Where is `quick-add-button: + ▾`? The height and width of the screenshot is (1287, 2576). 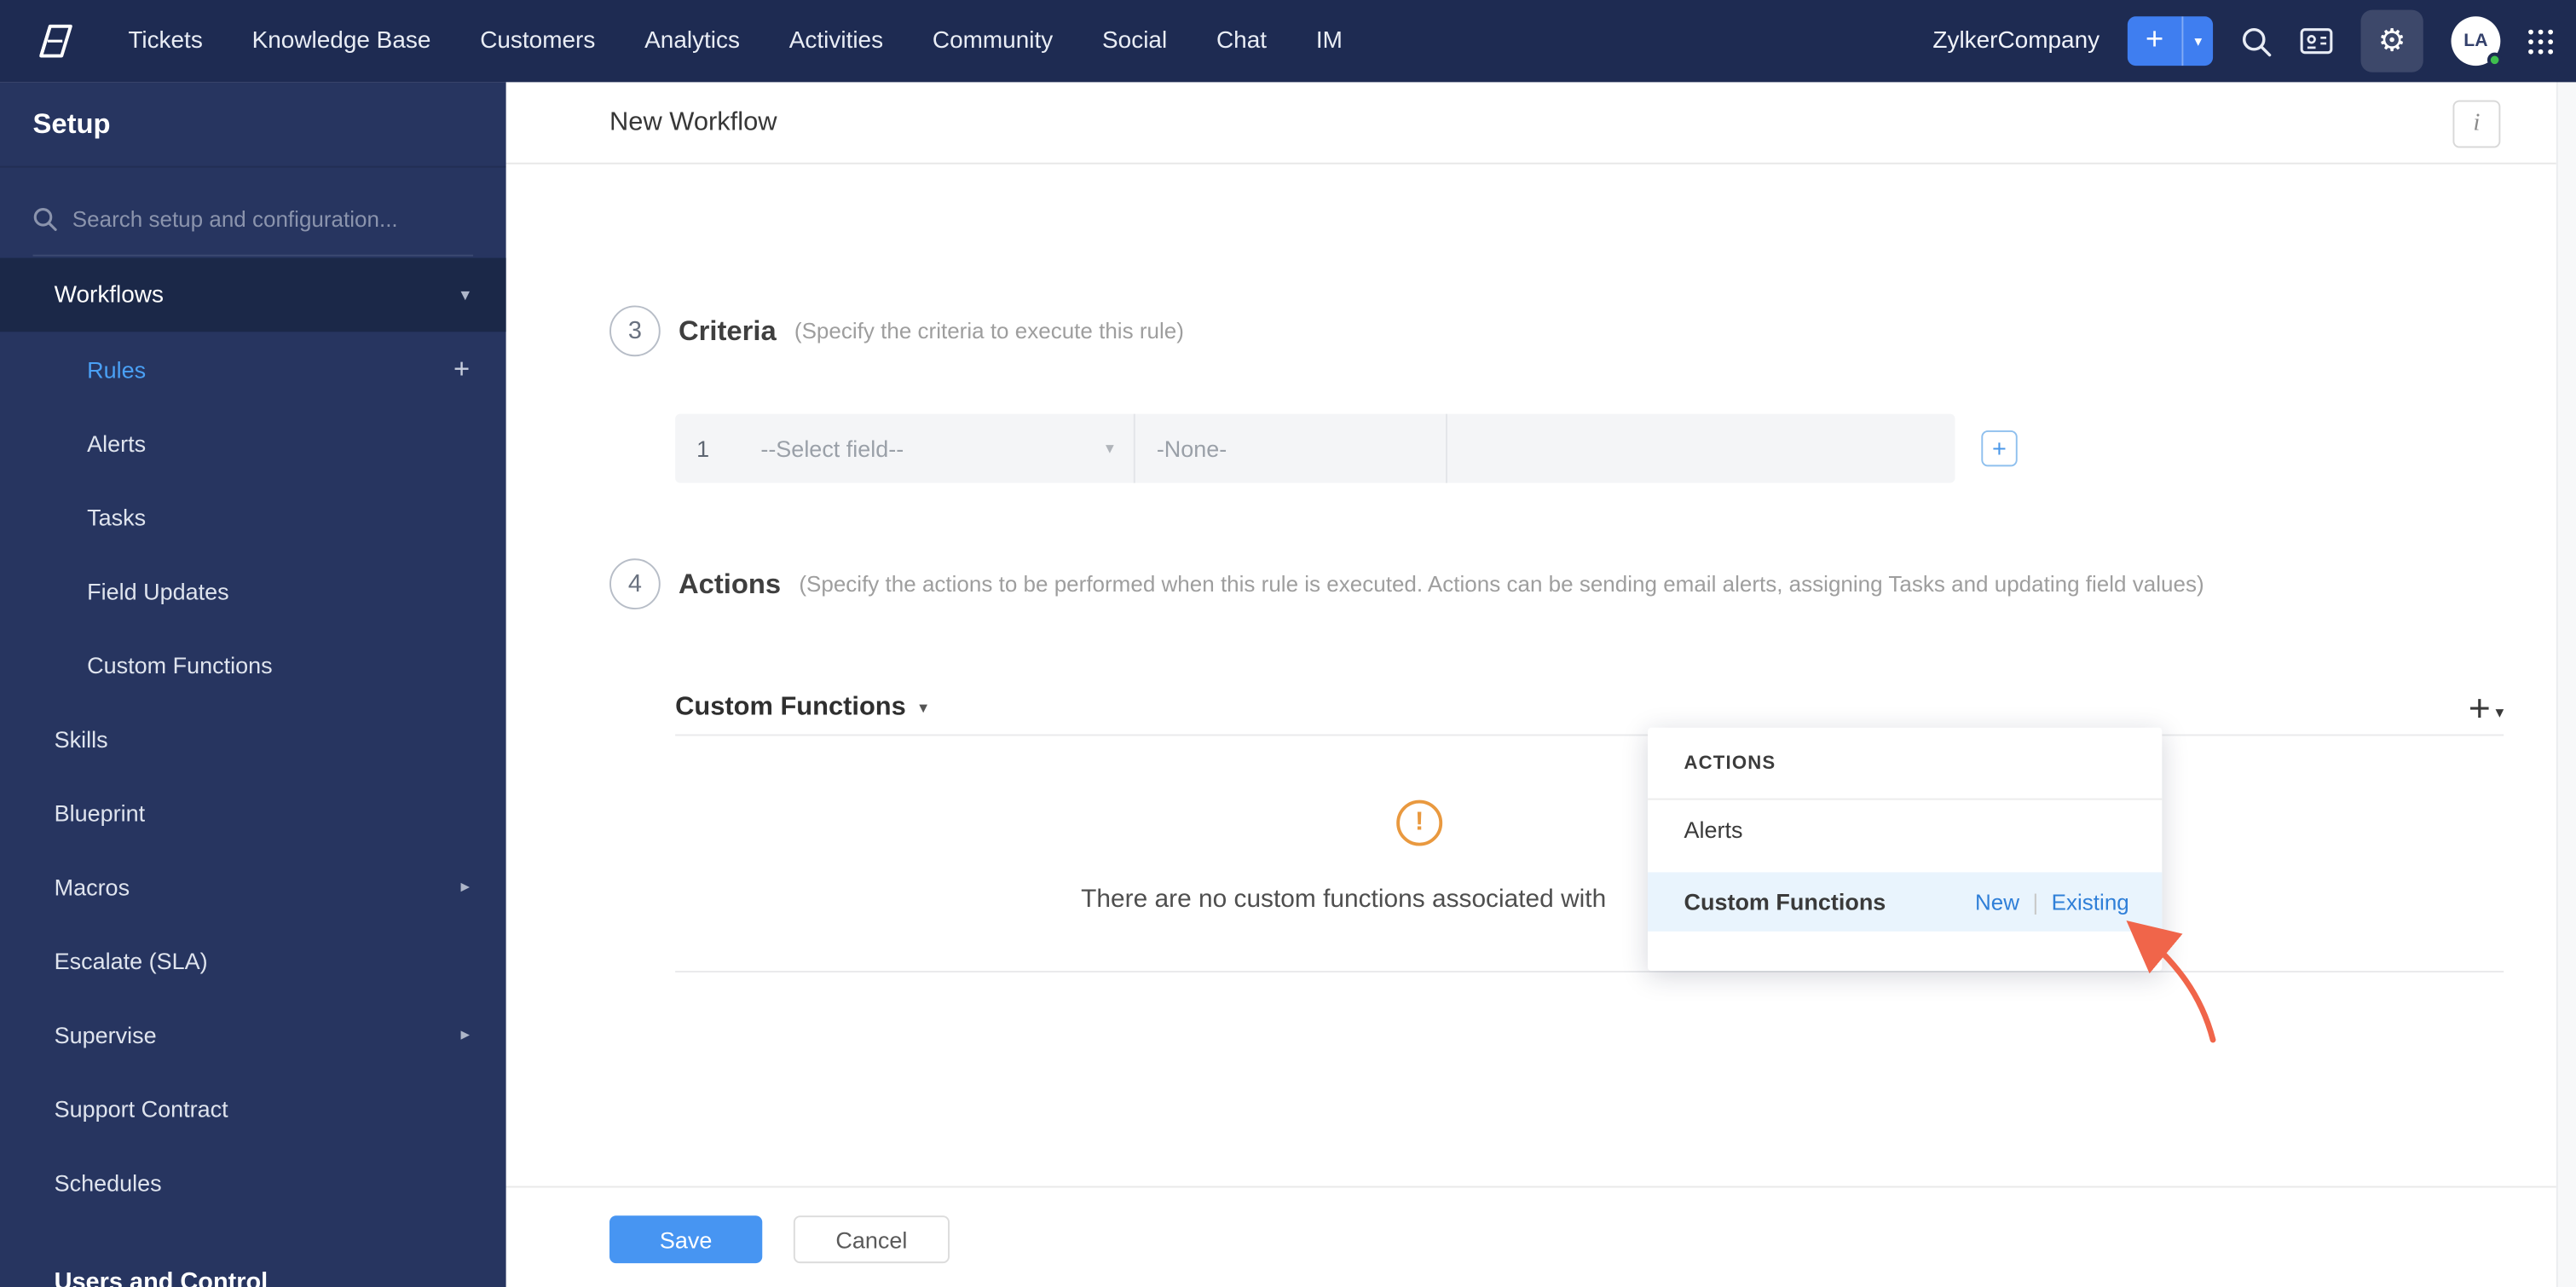 quick-add-button: + ▾ is located at coordinates (2170, 41).